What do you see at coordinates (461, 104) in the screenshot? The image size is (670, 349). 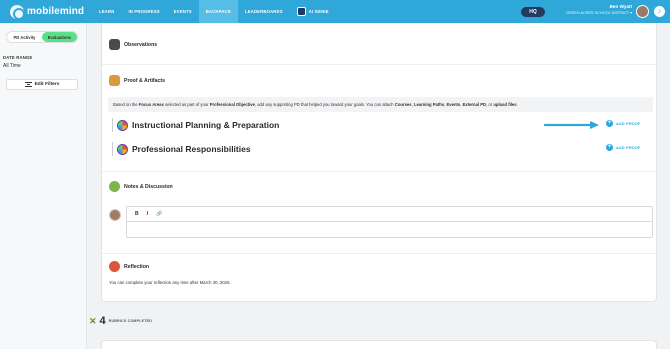 I see `proof-text-6: ,` at bounding box center [461, 104].